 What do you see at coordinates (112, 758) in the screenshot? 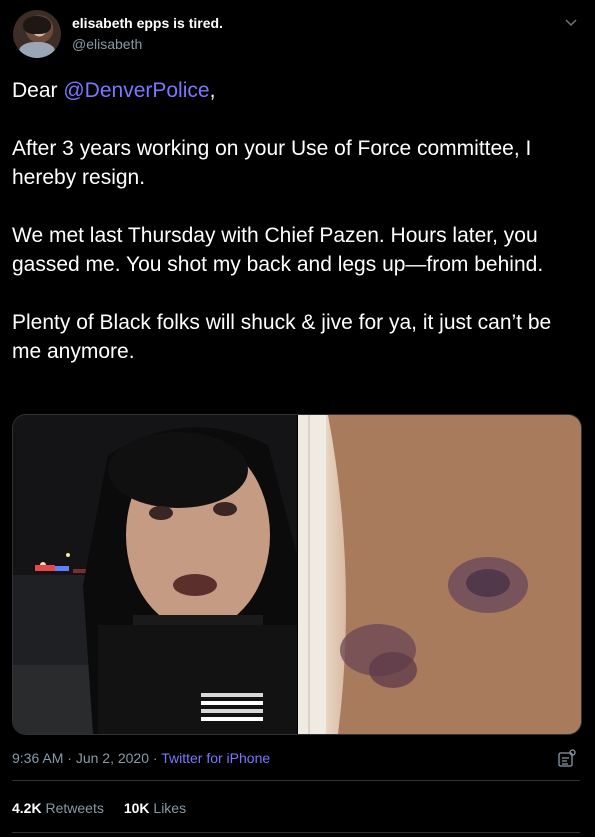
I see `tweet-date: Jun 2, 2020` at bounding box center [112, 758].